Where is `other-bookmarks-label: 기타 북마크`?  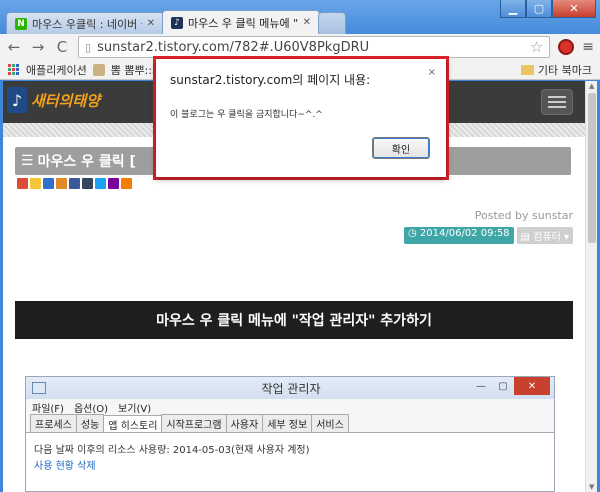
other-bookmarks-label: 기타 북마크 is located at coordinates (564, 70).